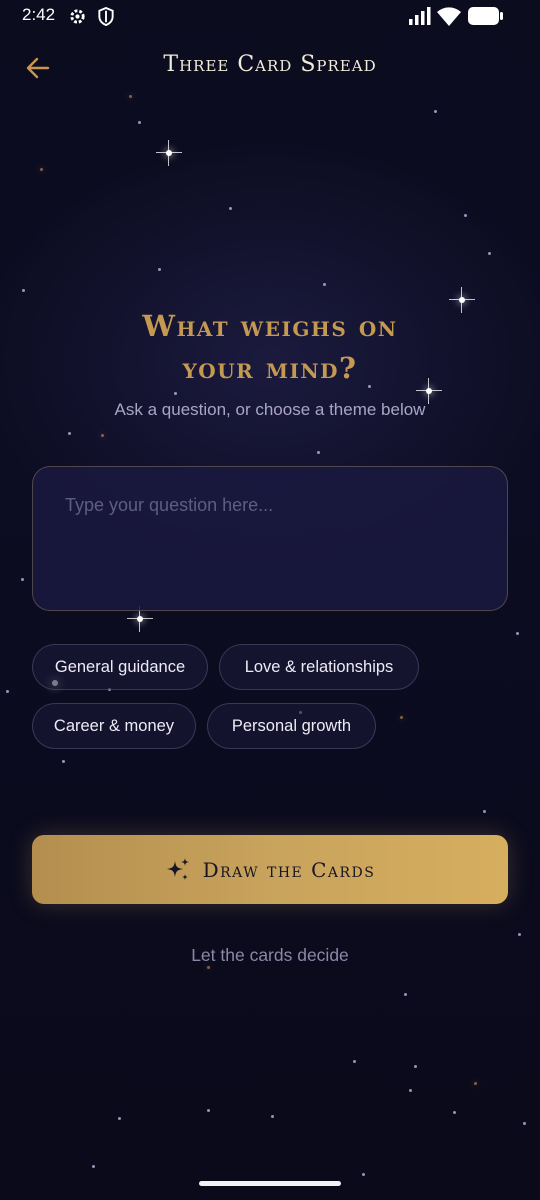  I want to click on headline-line-2: your mind?, so click(270, 368).